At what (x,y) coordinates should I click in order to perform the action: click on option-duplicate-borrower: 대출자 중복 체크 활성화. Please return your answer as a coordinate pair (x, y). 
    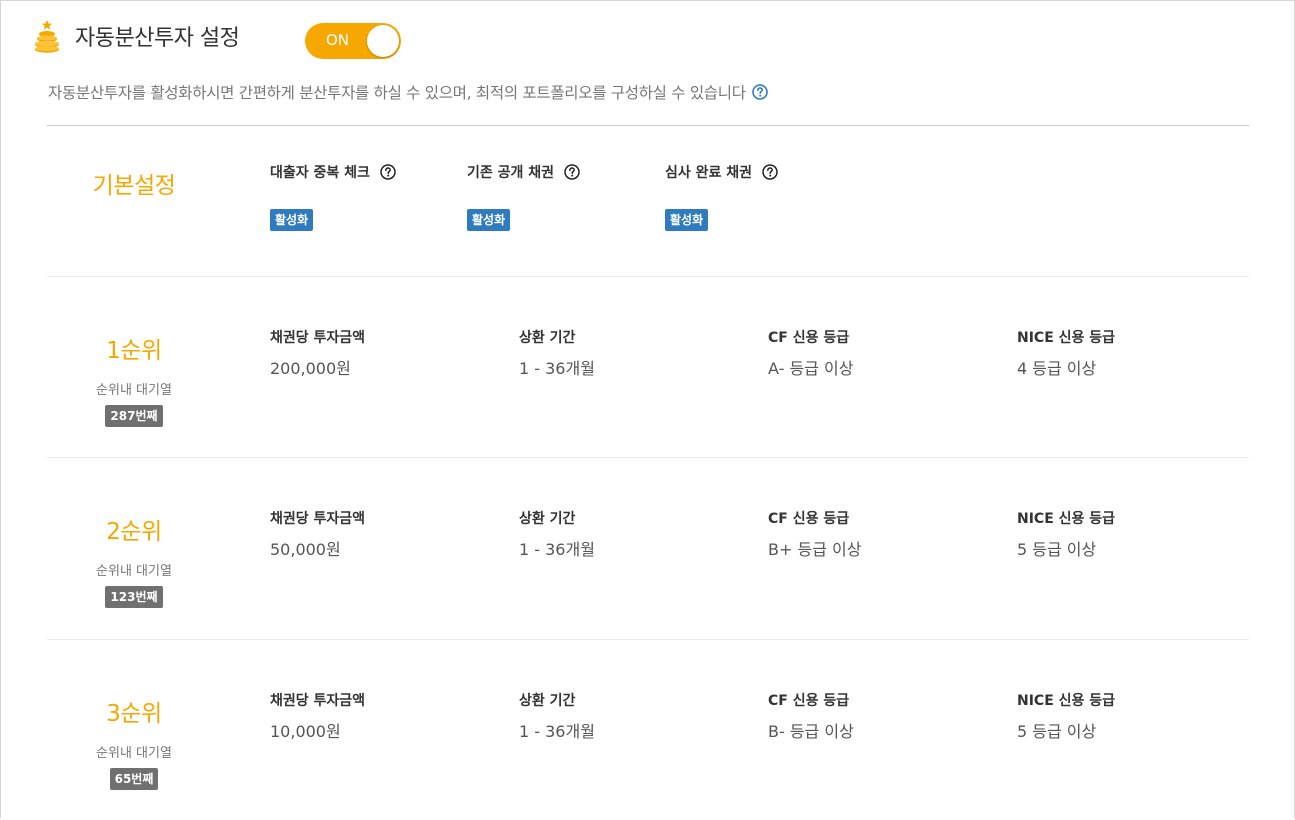
    Looking at the image, I should click on (333, 196).